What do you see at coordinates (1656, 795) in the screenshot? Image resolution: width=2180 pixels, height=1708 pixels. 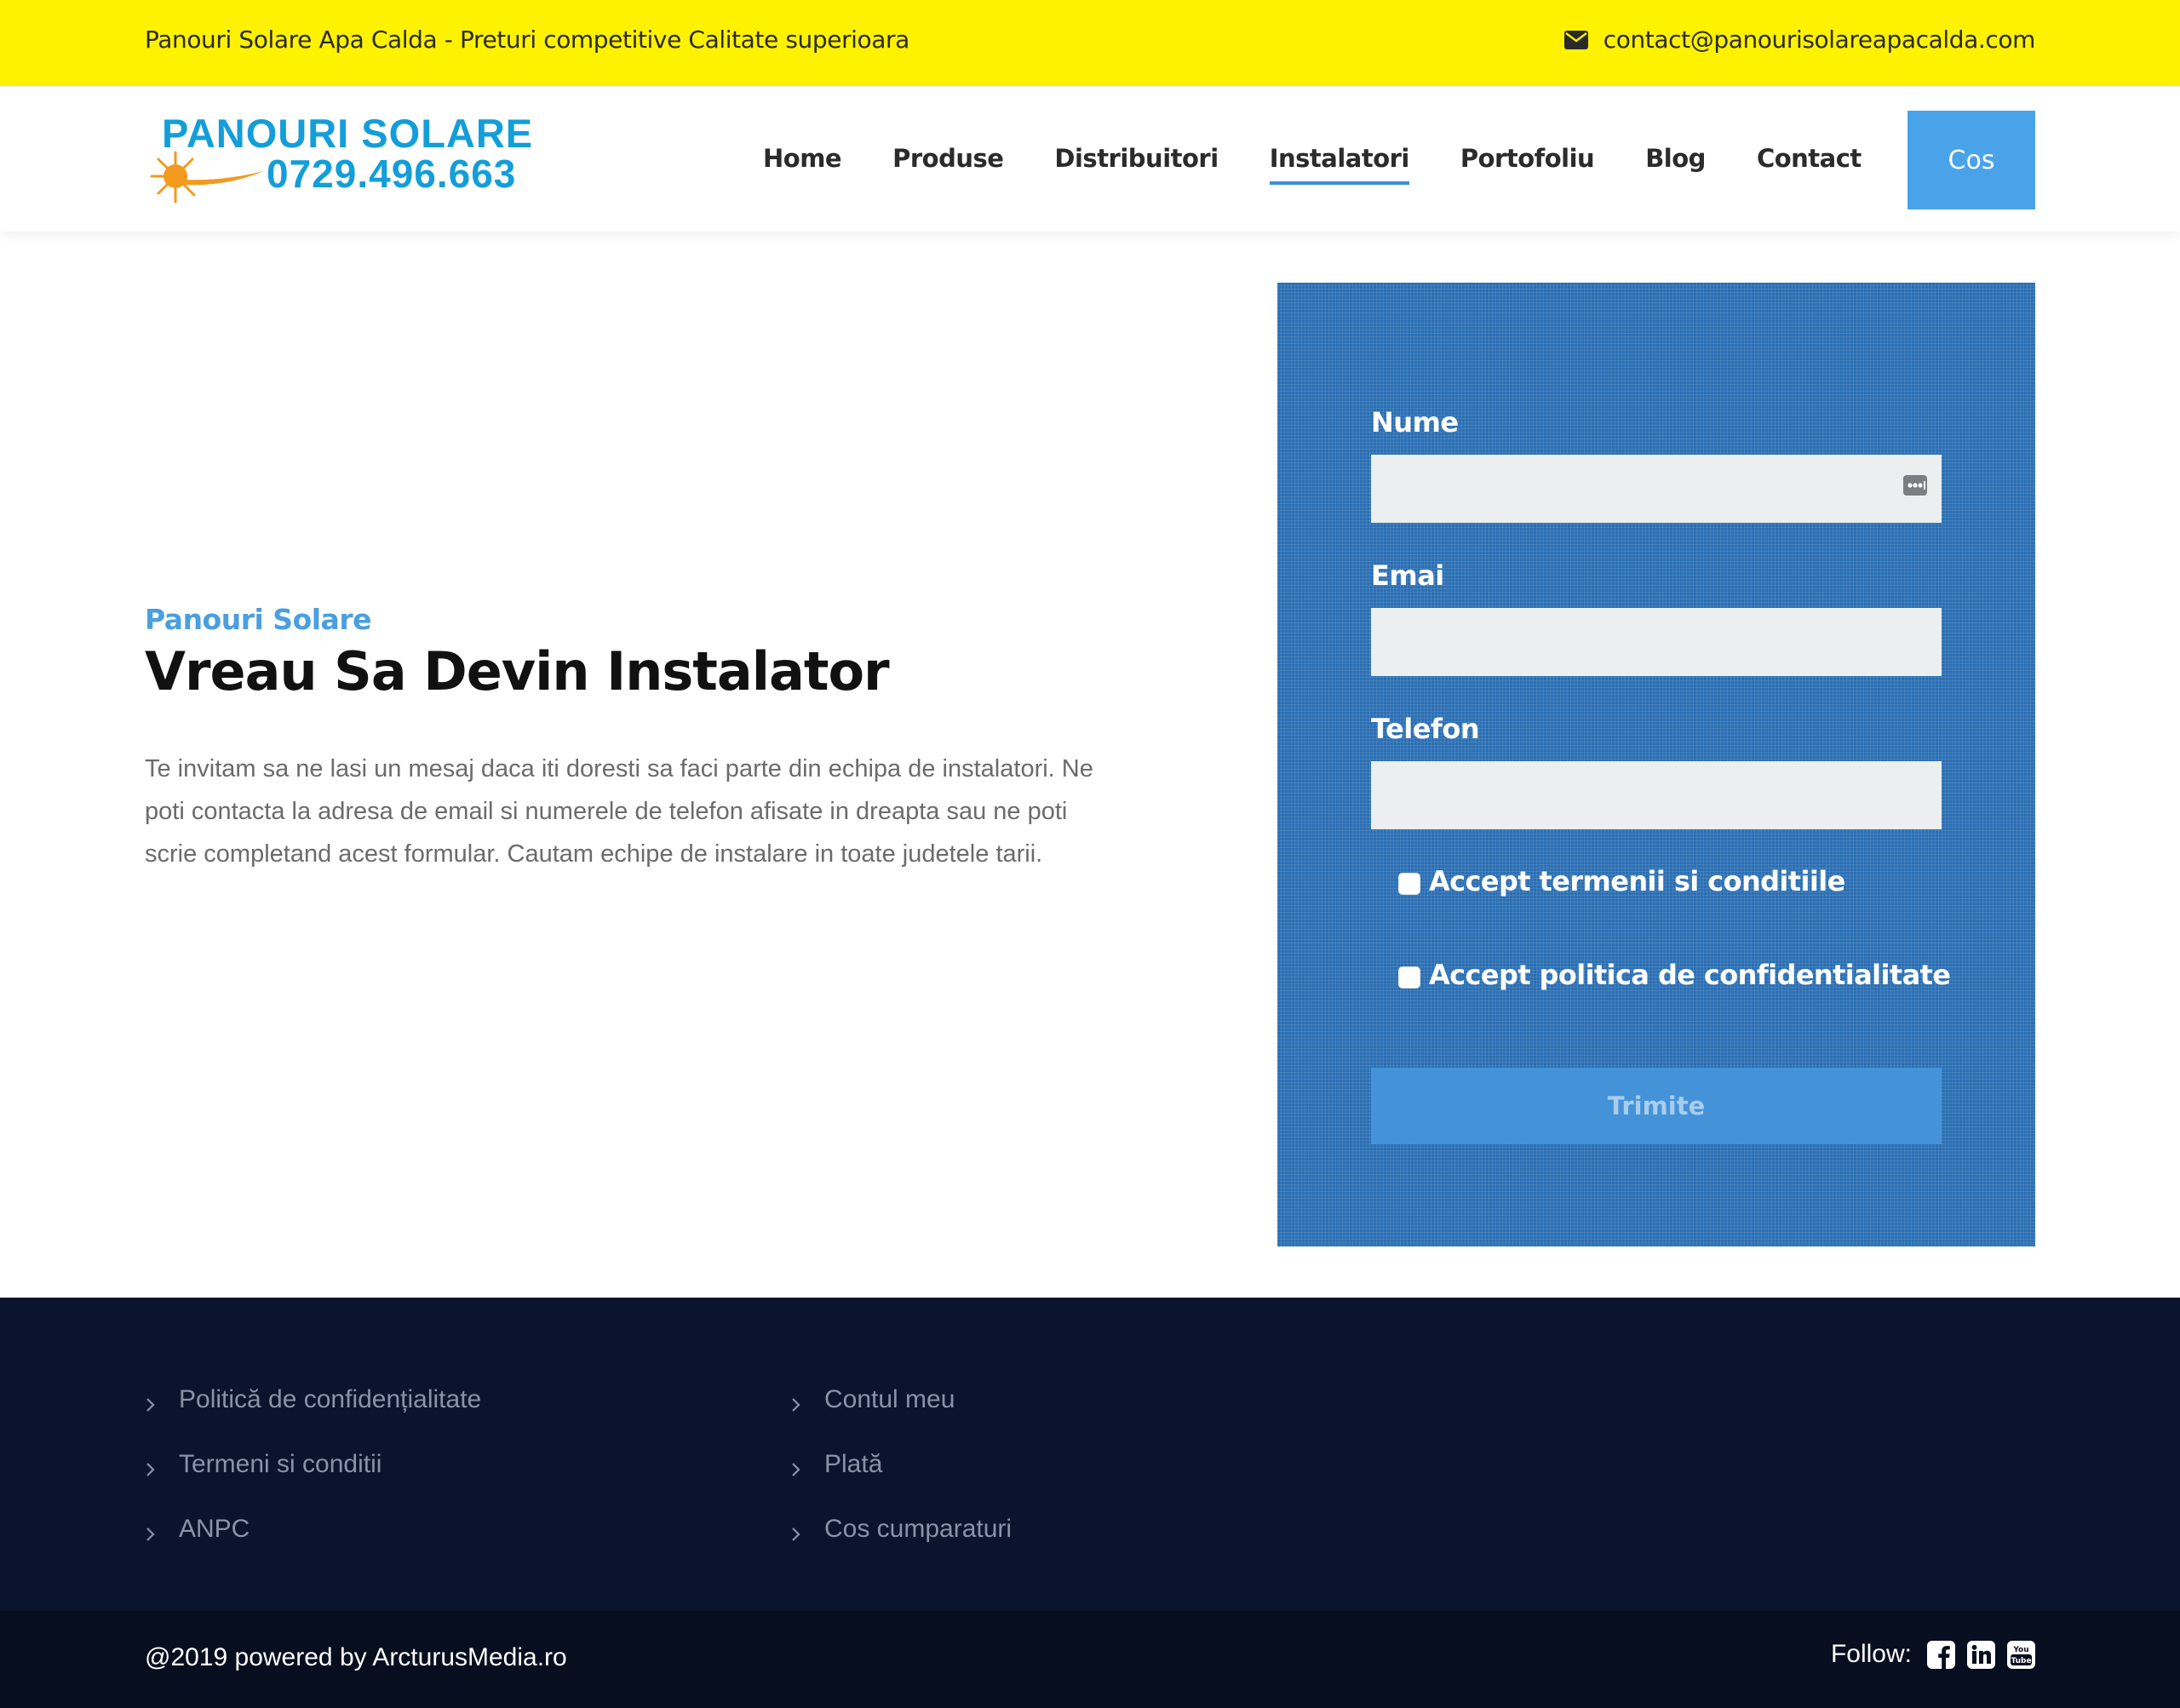 I see `phone-input` at bounding box center [1656, 795].